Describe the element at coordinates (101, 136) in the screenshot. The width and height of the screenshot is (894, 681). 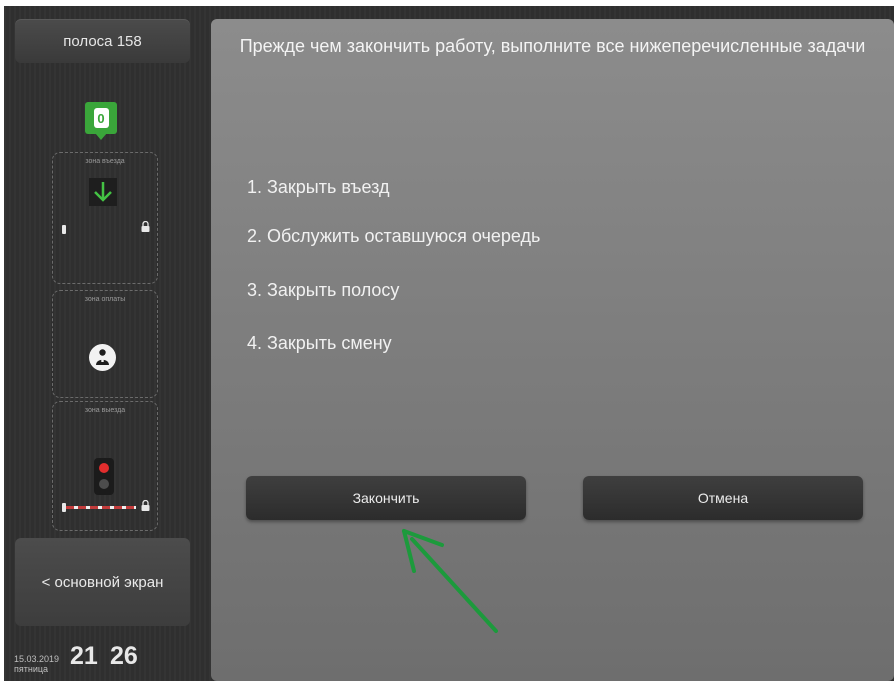
I see `badge-pointer` at that location.